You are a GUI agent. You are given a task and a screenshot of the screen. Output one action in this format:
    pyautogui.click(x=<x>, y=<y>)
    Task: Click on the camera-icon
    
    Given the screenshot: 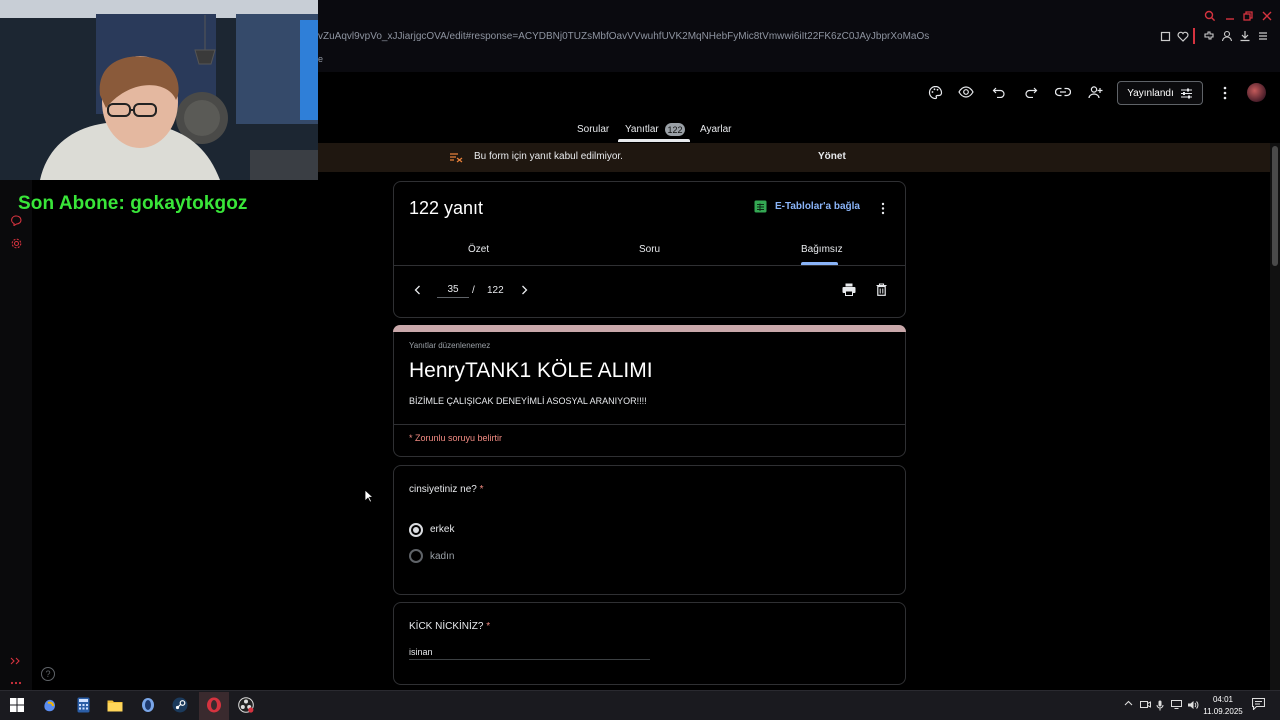 What is the action you would take?
    pyautogui.click(x=1145, y=704)
    